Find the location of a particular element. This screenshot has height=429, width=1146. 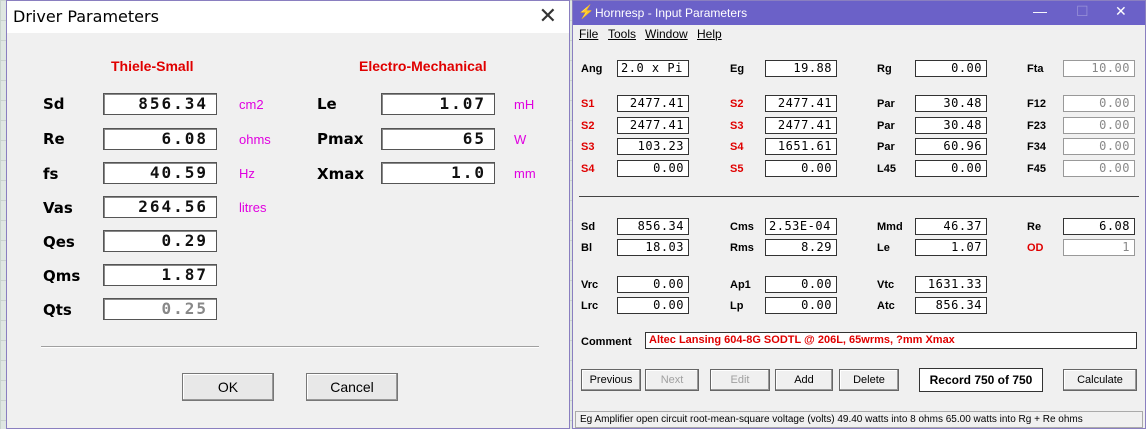

qts-field: 0.25 is located at coordinates (160, 309).